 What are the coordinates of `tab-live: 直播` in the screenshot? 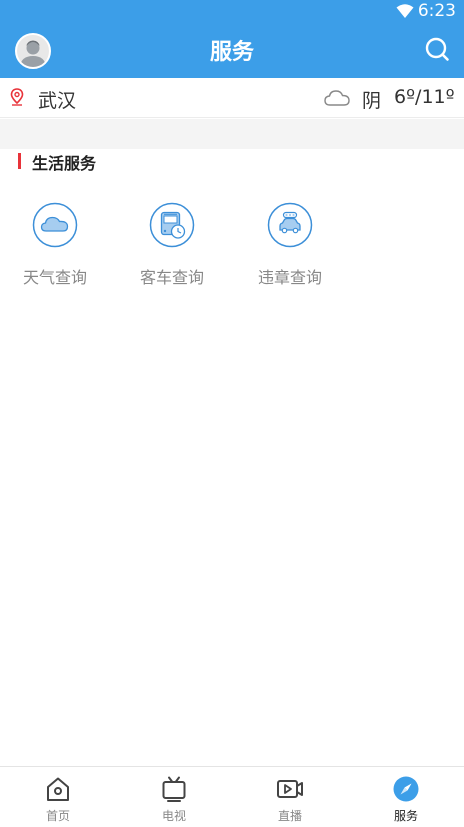 It's located at (290, 797).